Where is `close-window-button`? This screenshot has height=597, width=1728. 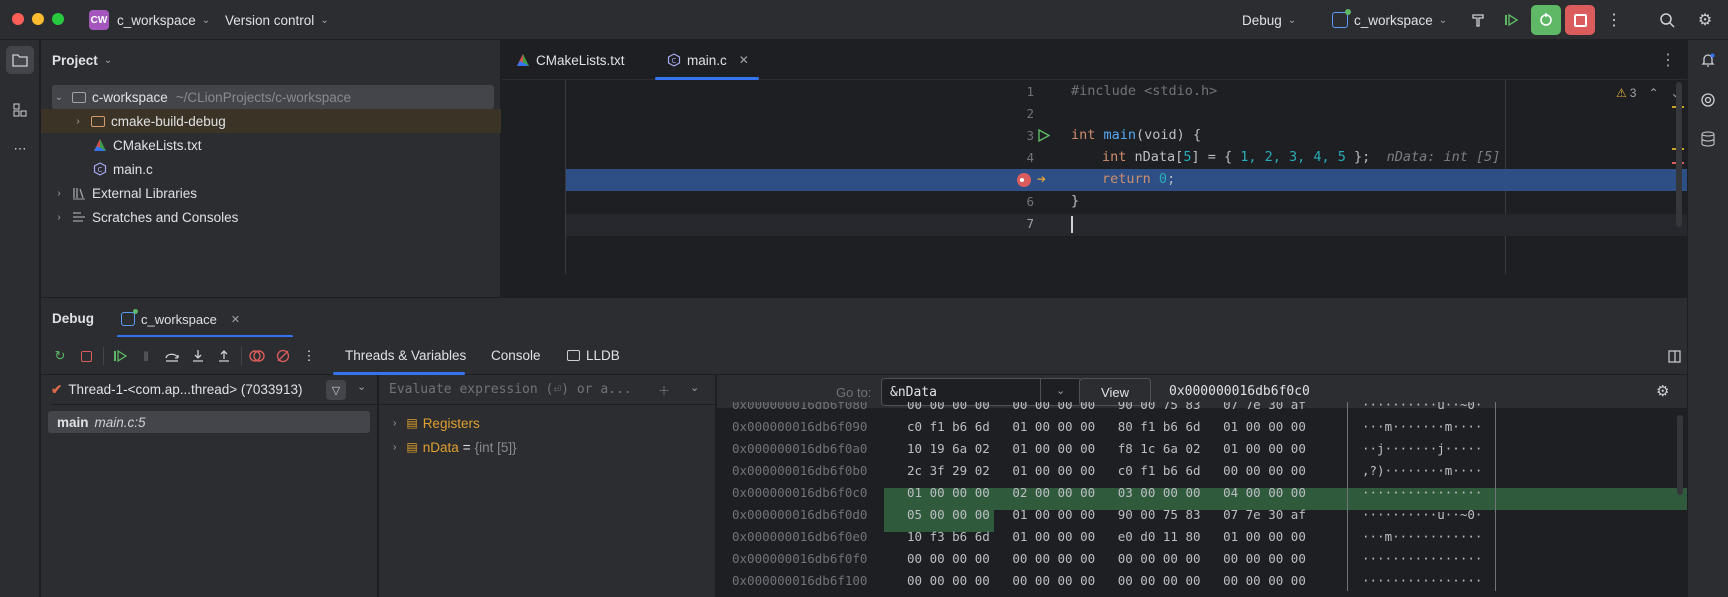 close-window-button is located at coordinates (18, 19).